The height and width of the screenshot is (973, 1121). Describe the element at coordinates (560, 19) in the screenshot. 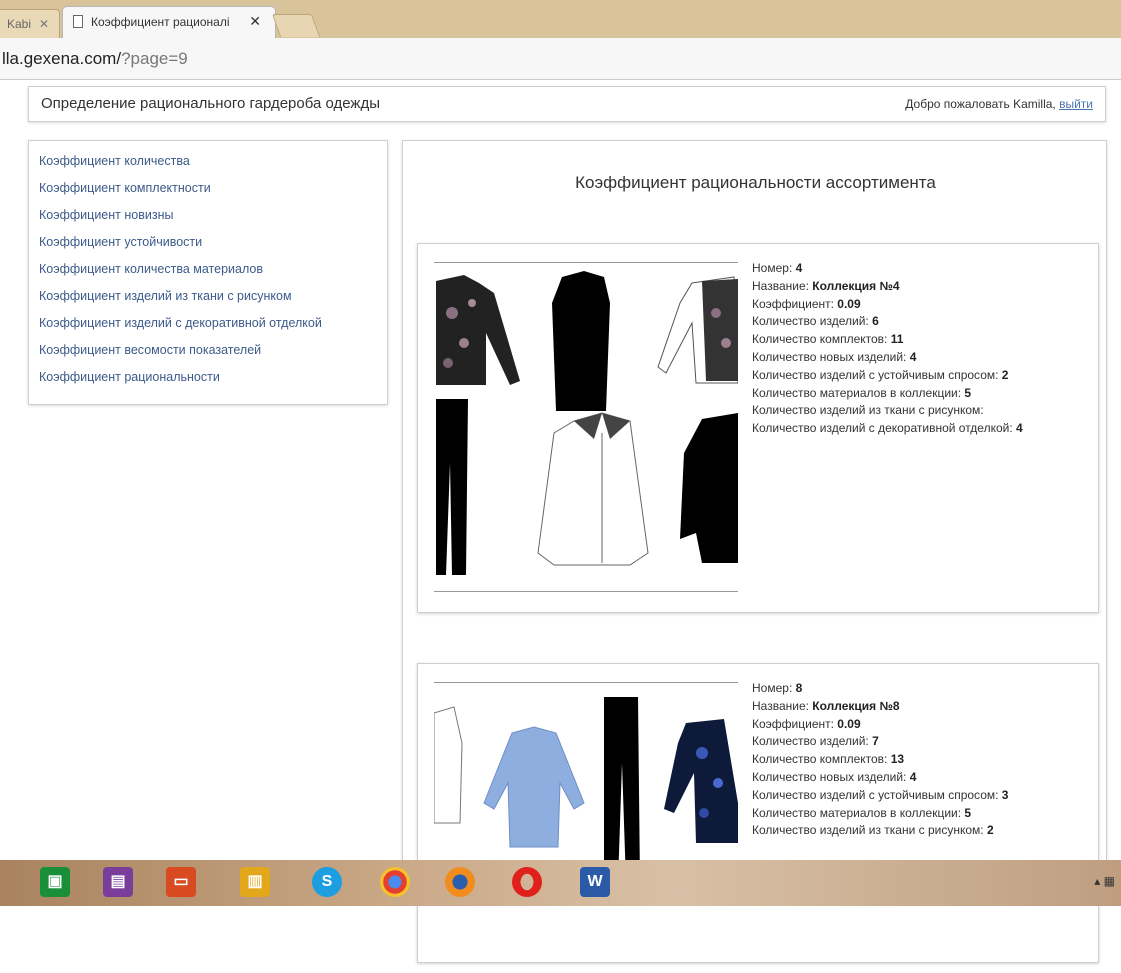

I see `browser-tab-bar: Kabi ✕ Коэффициент рационалі ✕` at that location.